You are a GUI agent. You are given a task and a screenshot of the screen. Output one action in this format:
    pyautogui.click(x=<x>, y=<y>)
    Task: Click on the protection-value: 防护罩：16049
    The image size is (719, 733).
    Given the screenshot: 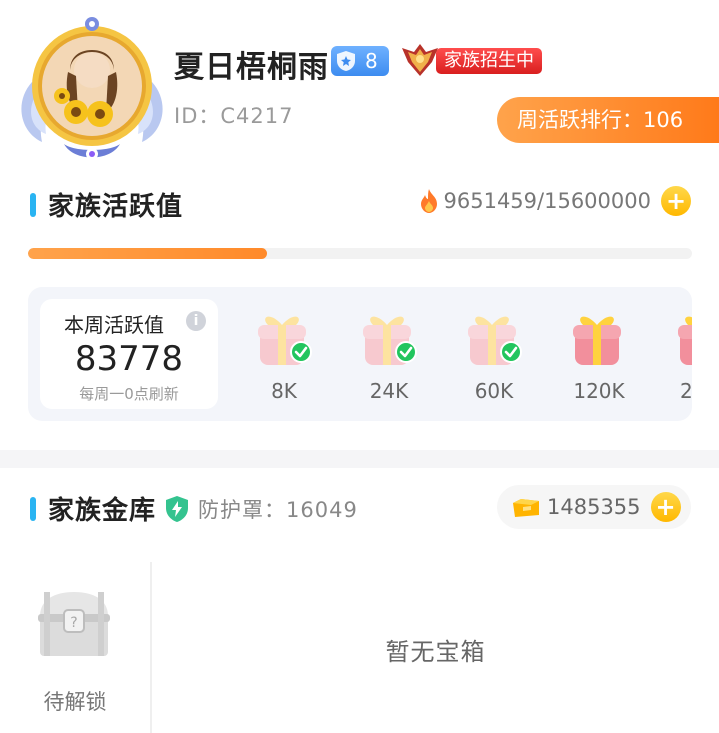 What is the action you would take?
    pyautogui.click(x=278, y=509)
    